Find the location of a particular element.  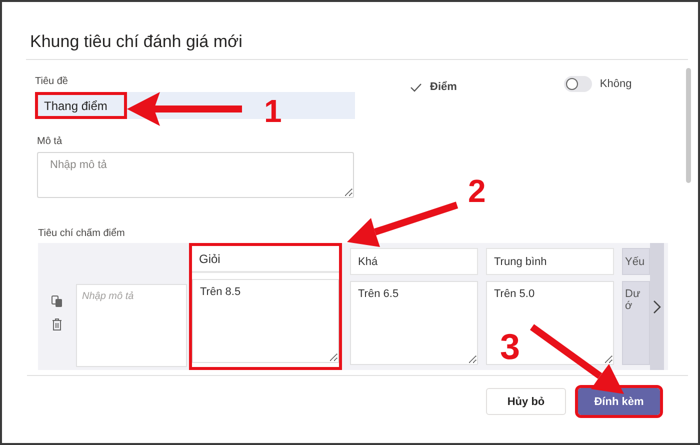

field-label: Mô tả is located at coordinates (50, 141).